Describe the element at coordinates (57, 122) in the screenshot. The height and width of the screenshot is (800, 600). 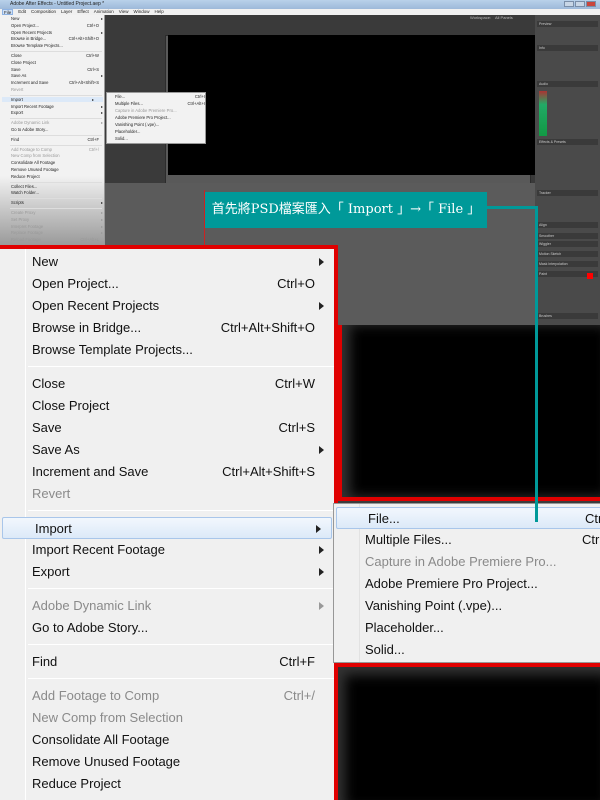
I see `file-menu-item-thumb: Adobe Dynamic Link ▸` at that location.